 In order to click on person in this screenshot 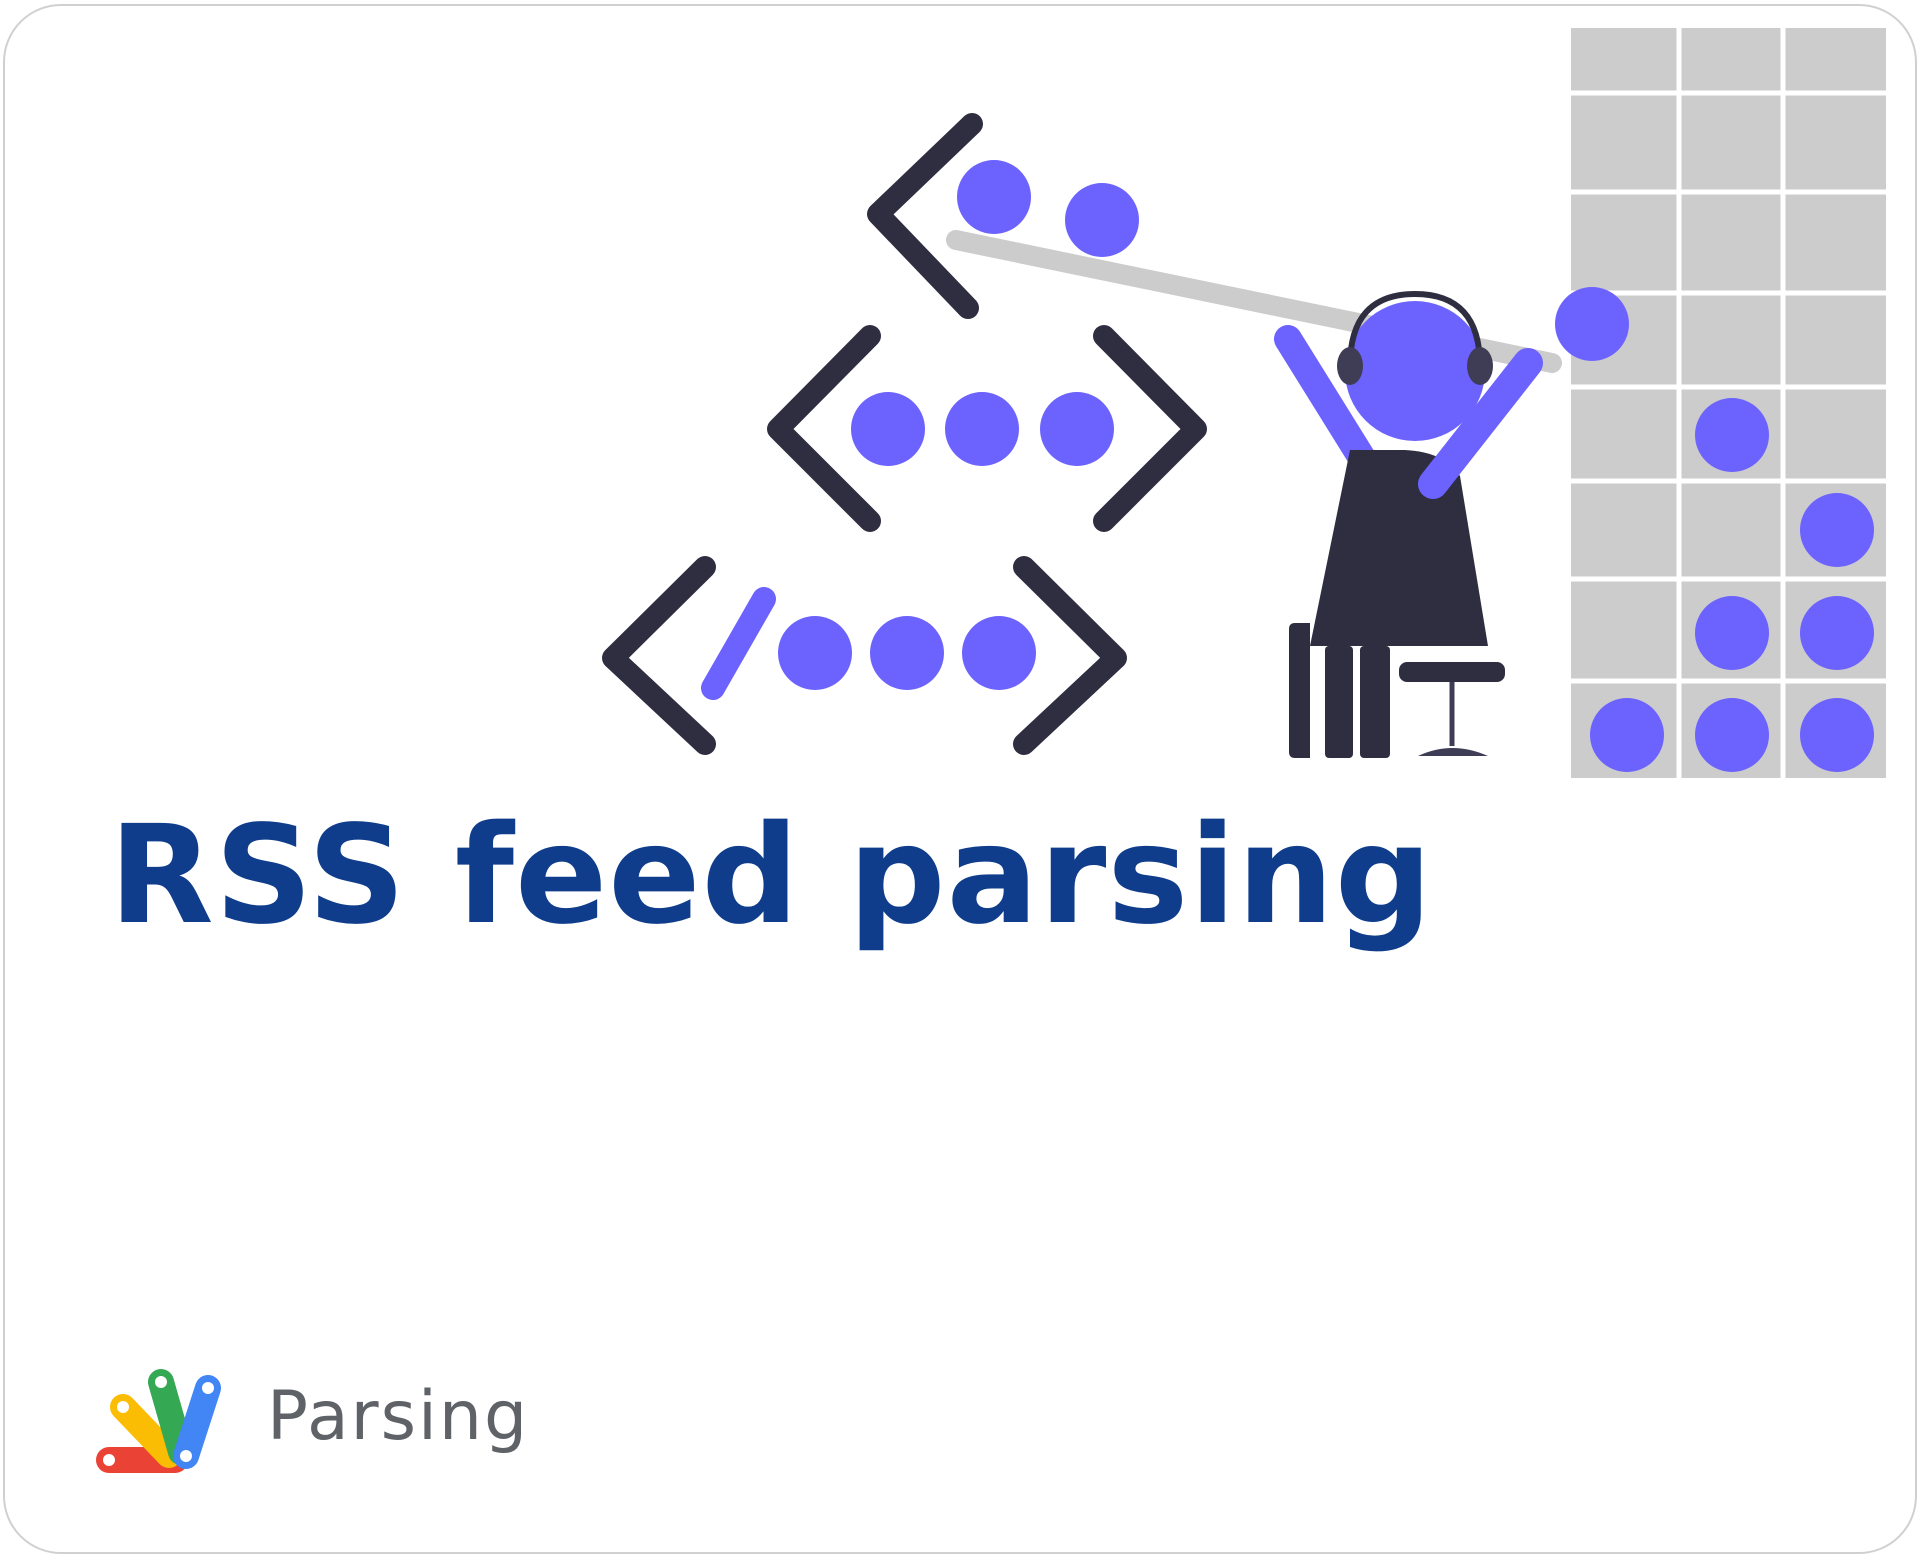, I will do `click(1408, 524)`.